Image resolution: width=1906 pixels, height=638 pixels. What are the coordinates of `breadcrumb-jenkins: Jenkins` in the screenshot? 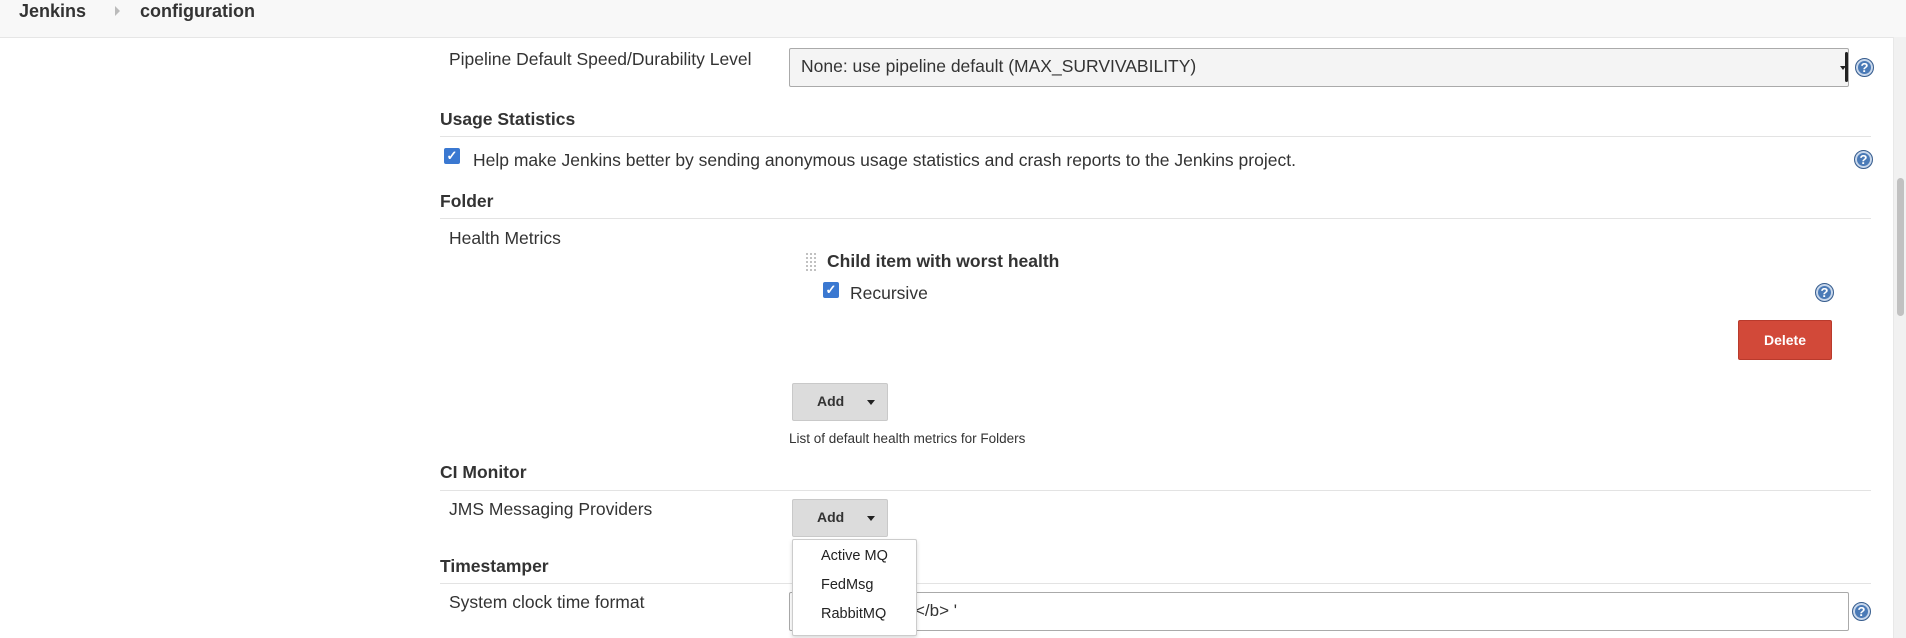 It's located at (52, 11).